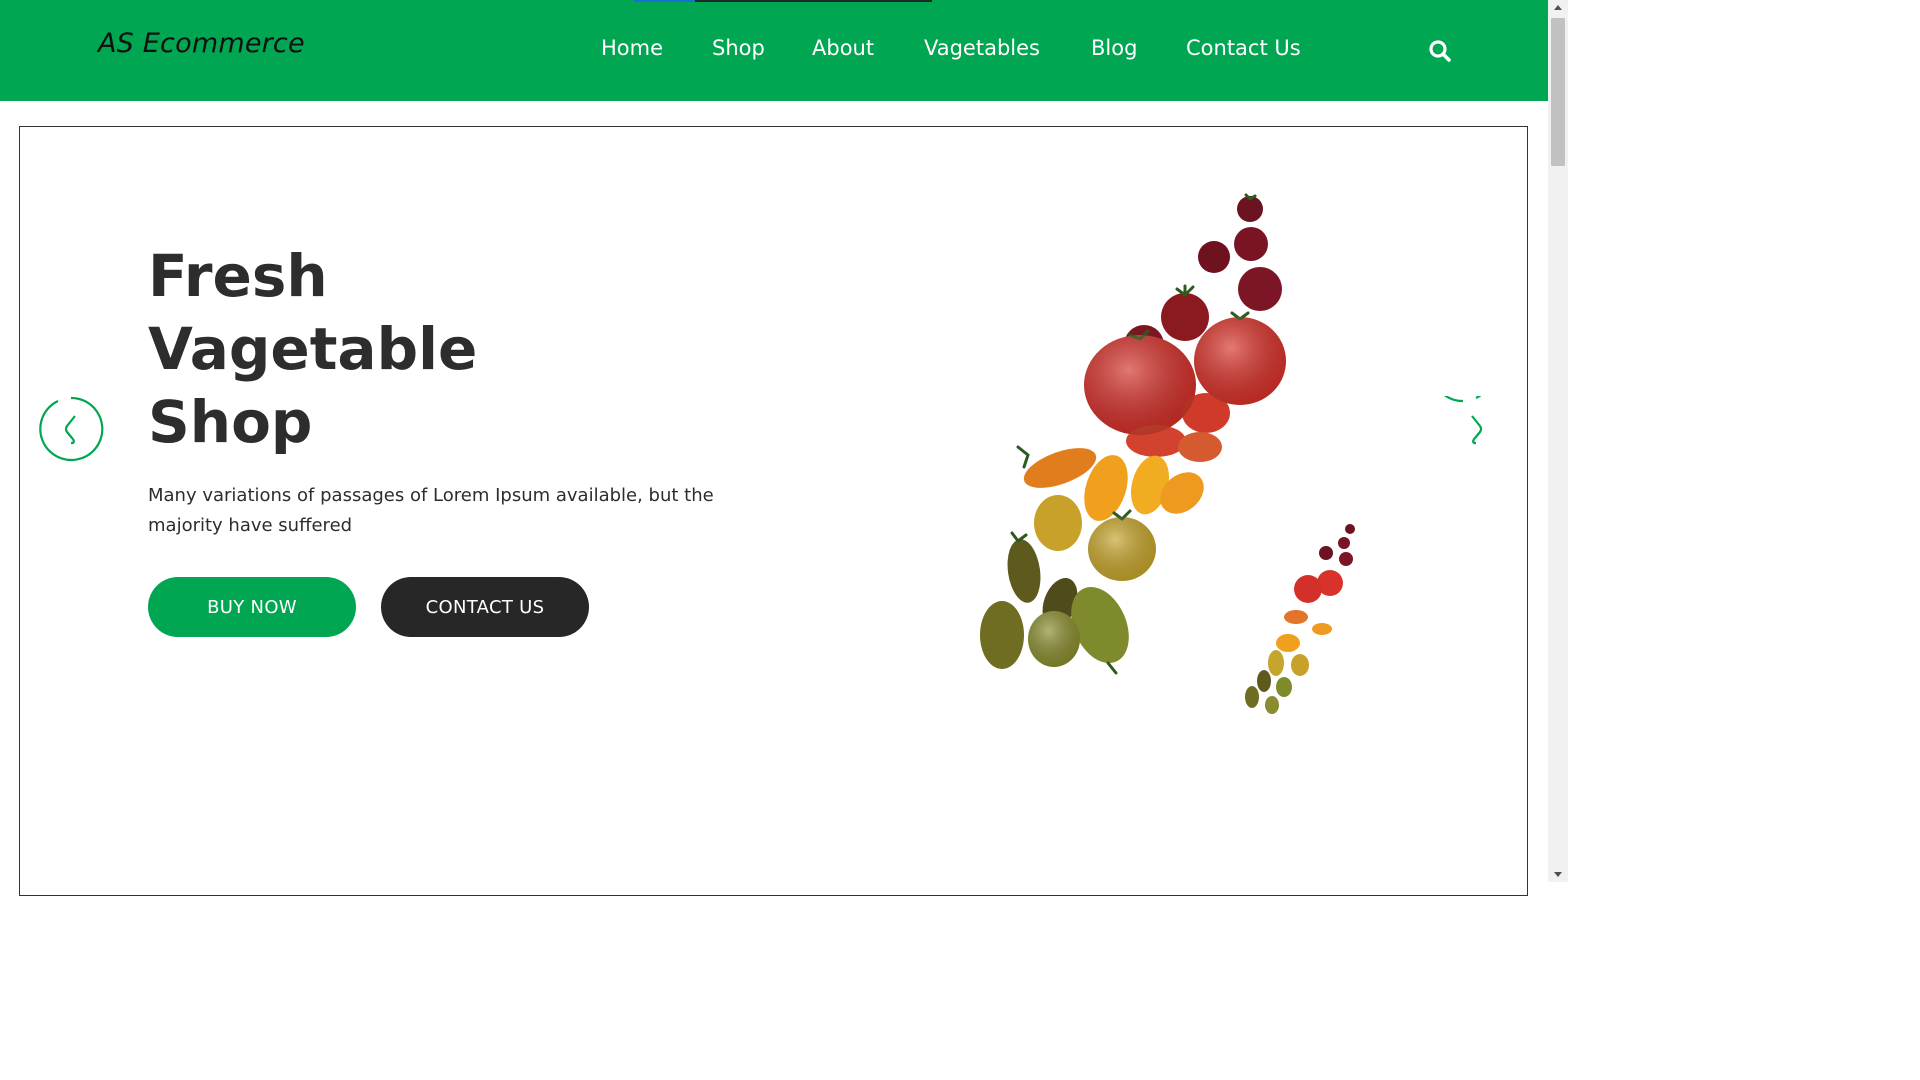 The height and width of the screenshot is (1080, 1920). Describe the element at coordinates (738, 48) in the screenshot. I see `nav-shop: Shop` at that location.